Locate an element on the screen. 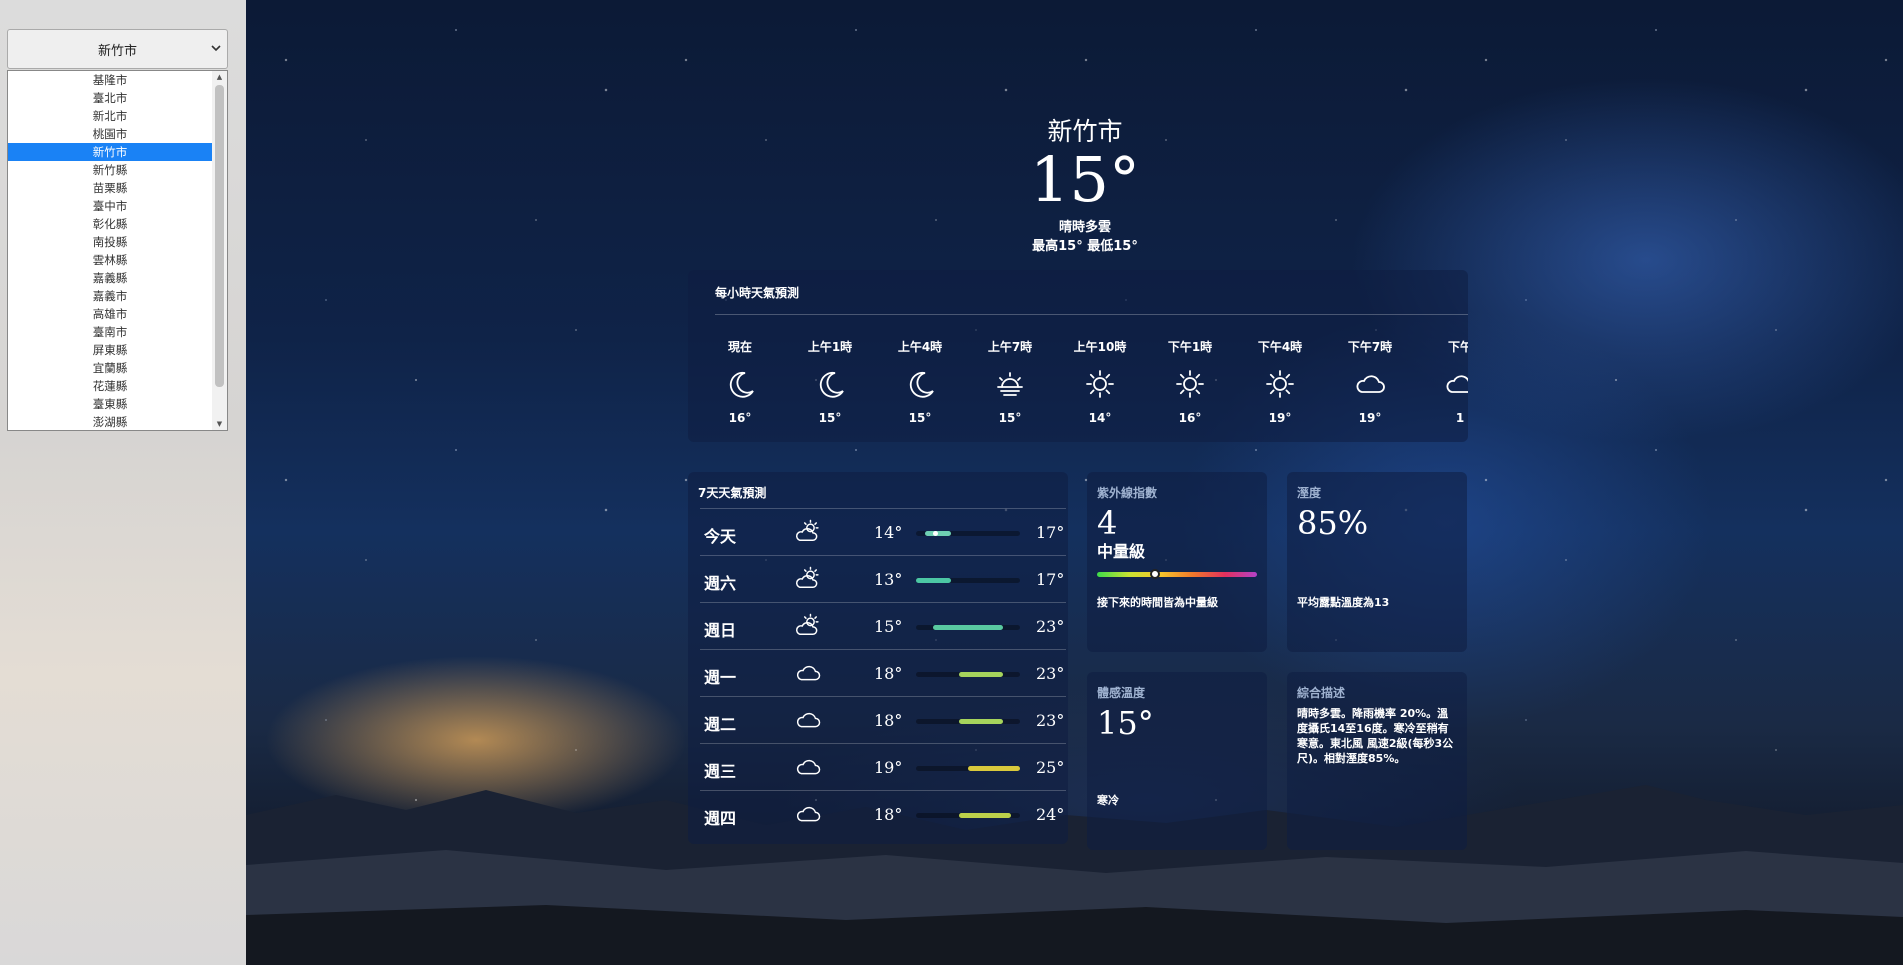 Image resolution: width=1903 pixels, height=965 pixels. day-low: 15° is located at coordinates (888, 626).